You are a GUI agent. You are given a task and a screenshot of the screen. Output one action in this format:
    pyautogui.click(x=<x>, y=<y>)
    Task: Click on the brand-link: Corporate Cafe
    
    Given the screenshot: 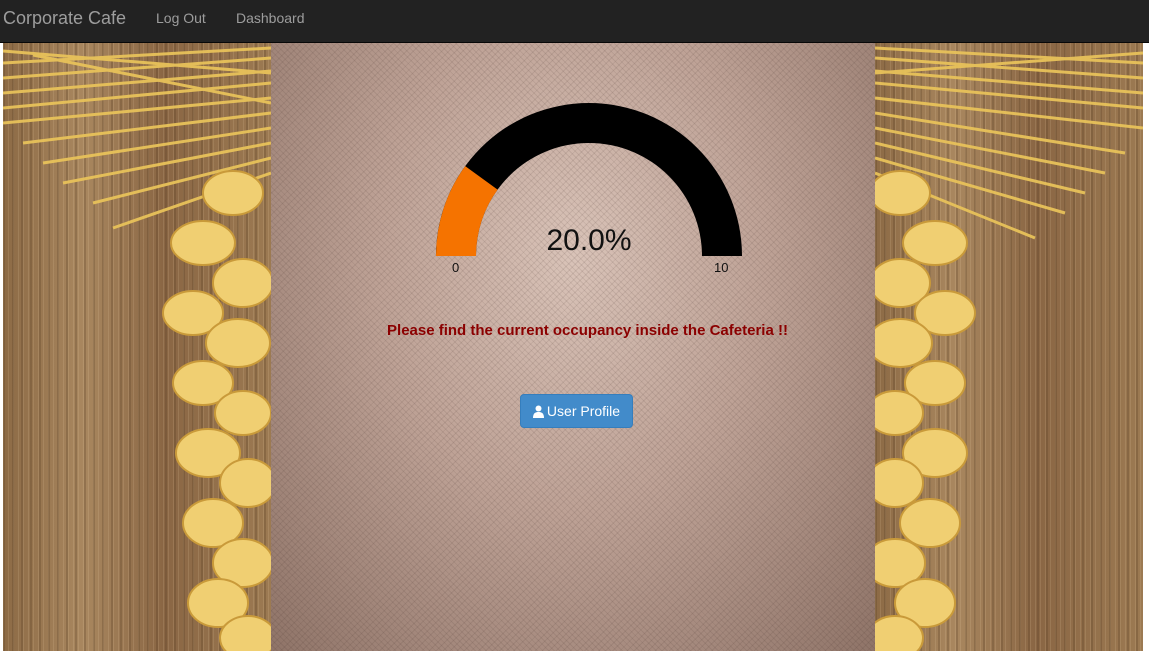 What is the action you would take?
    pyautogui.click(x=64, y=18)
    